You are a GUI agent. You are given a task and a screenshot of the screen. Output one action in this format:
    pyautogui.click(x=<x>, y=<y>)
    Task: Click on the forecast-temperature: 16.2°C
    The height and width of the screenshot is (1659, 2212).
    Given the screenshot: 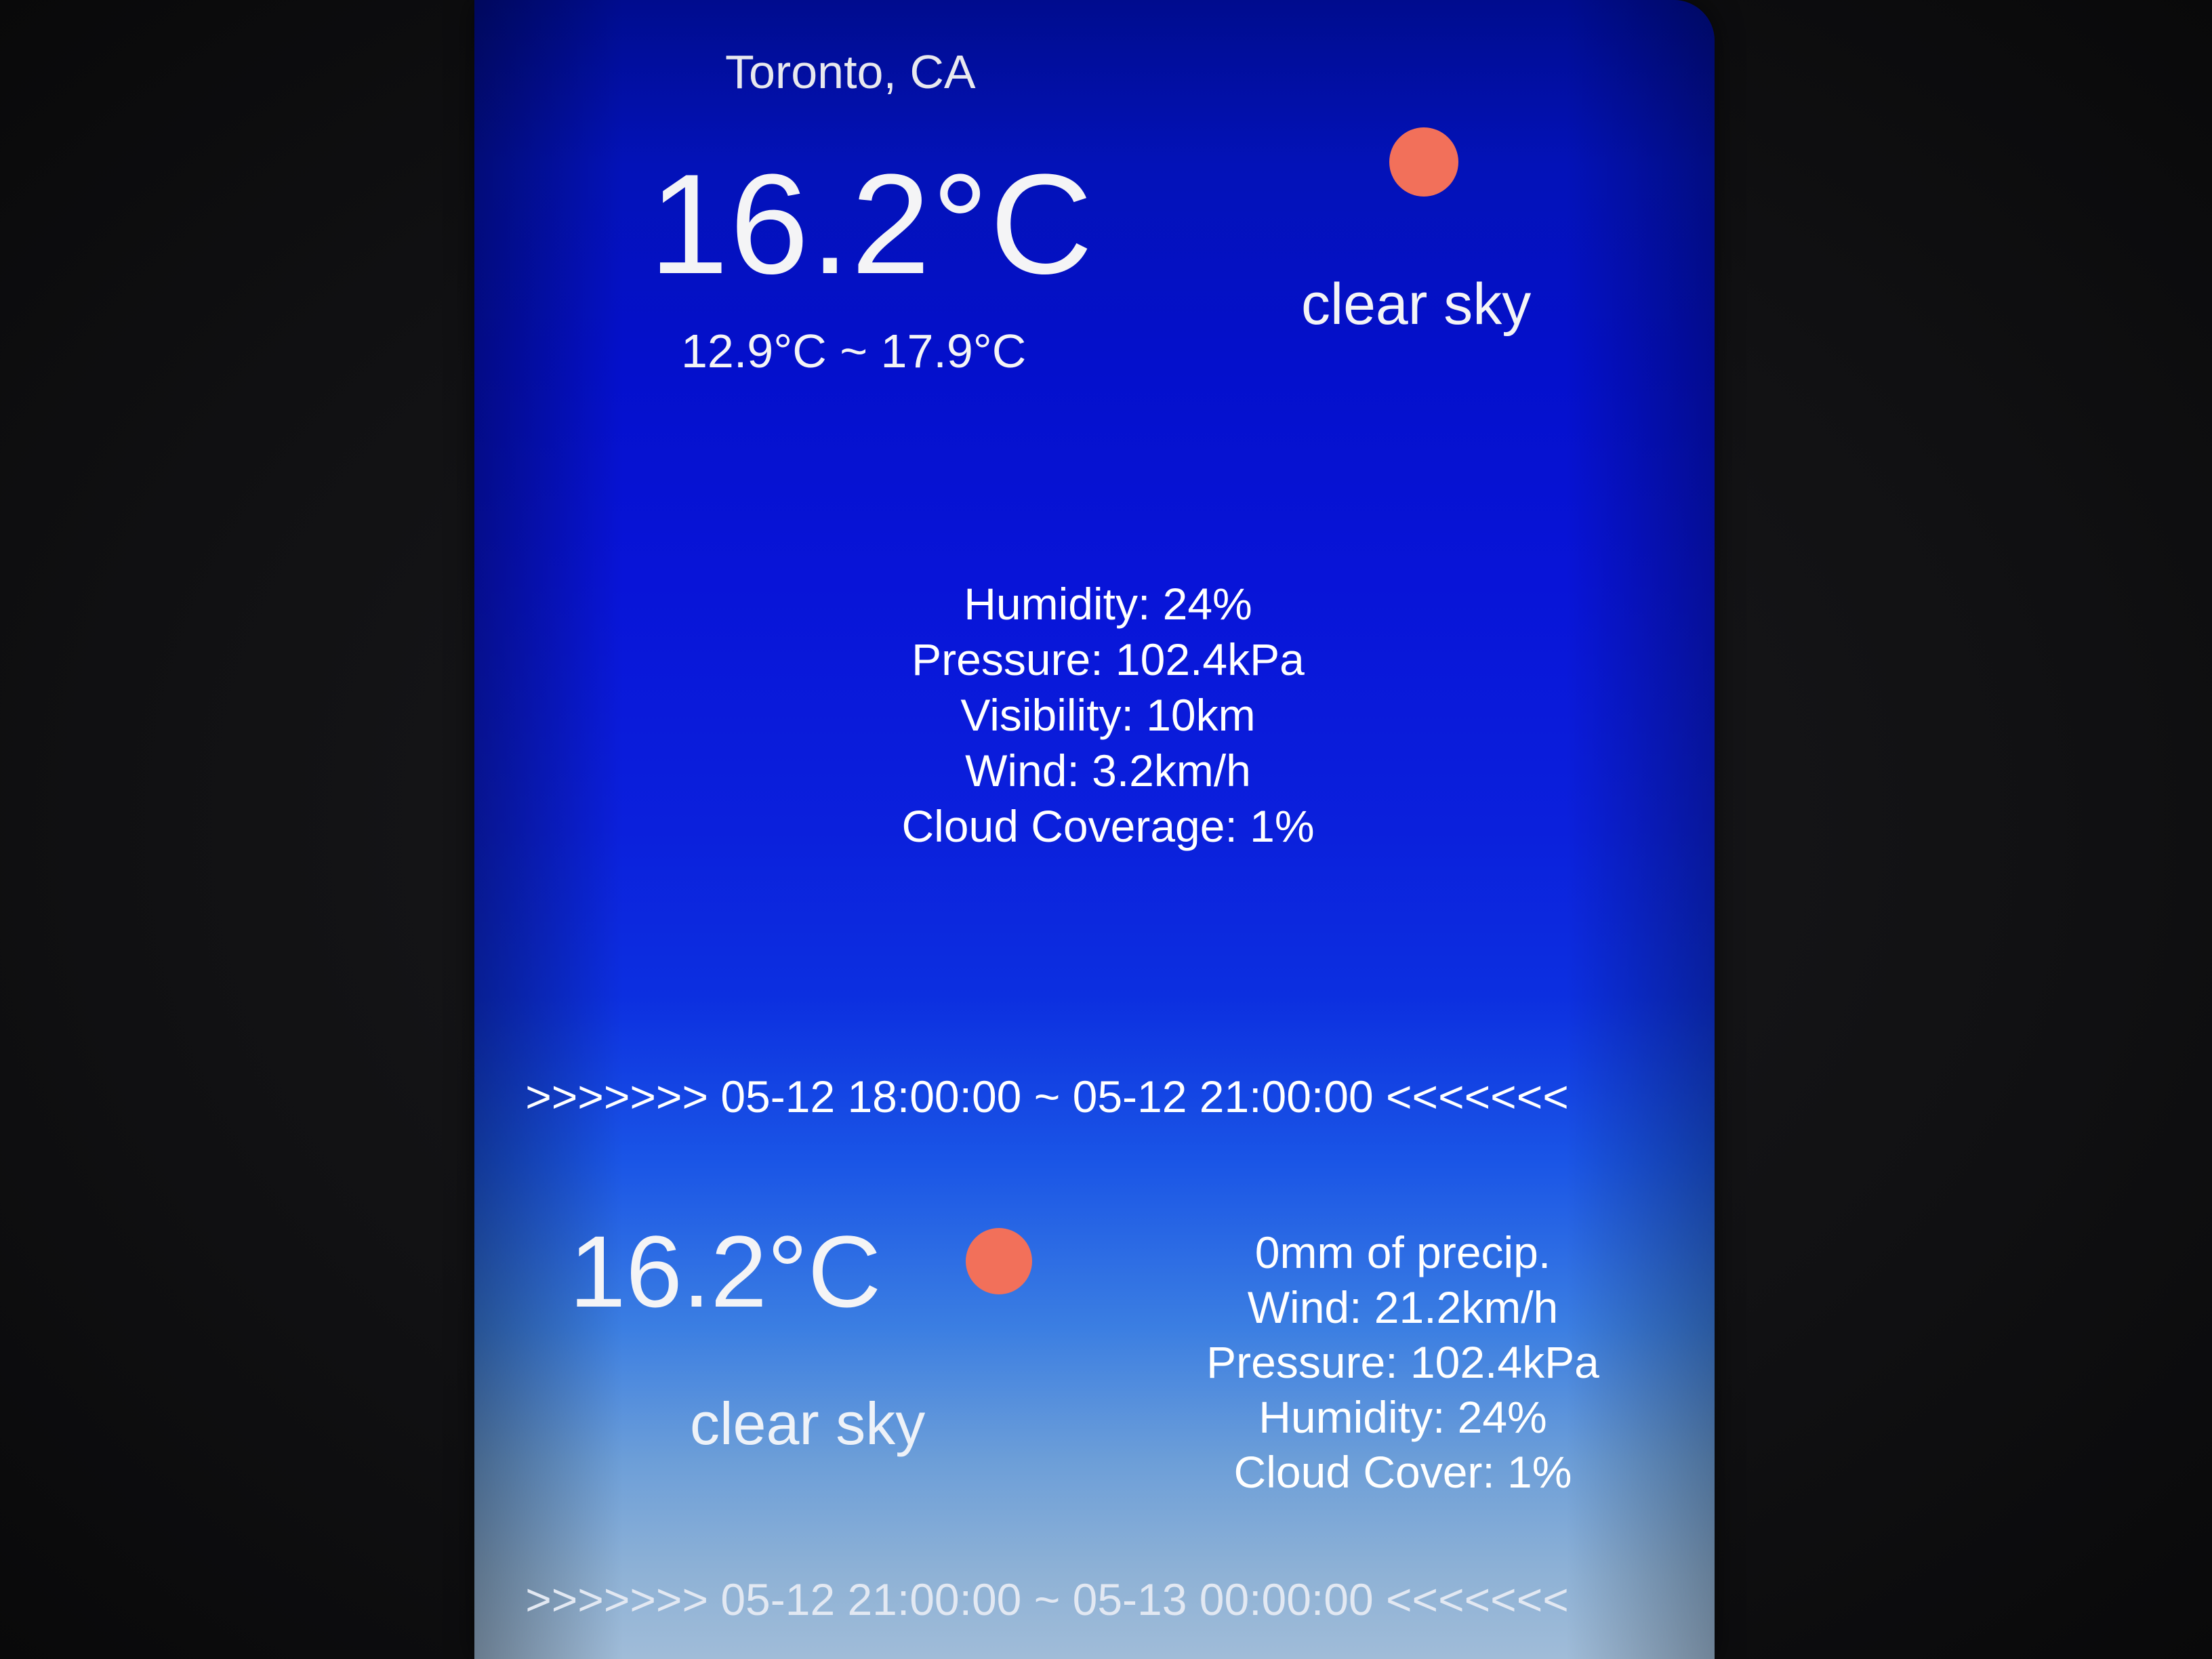 What is the action you would take?
    pyautogui.click(x=725, y=1271)
    